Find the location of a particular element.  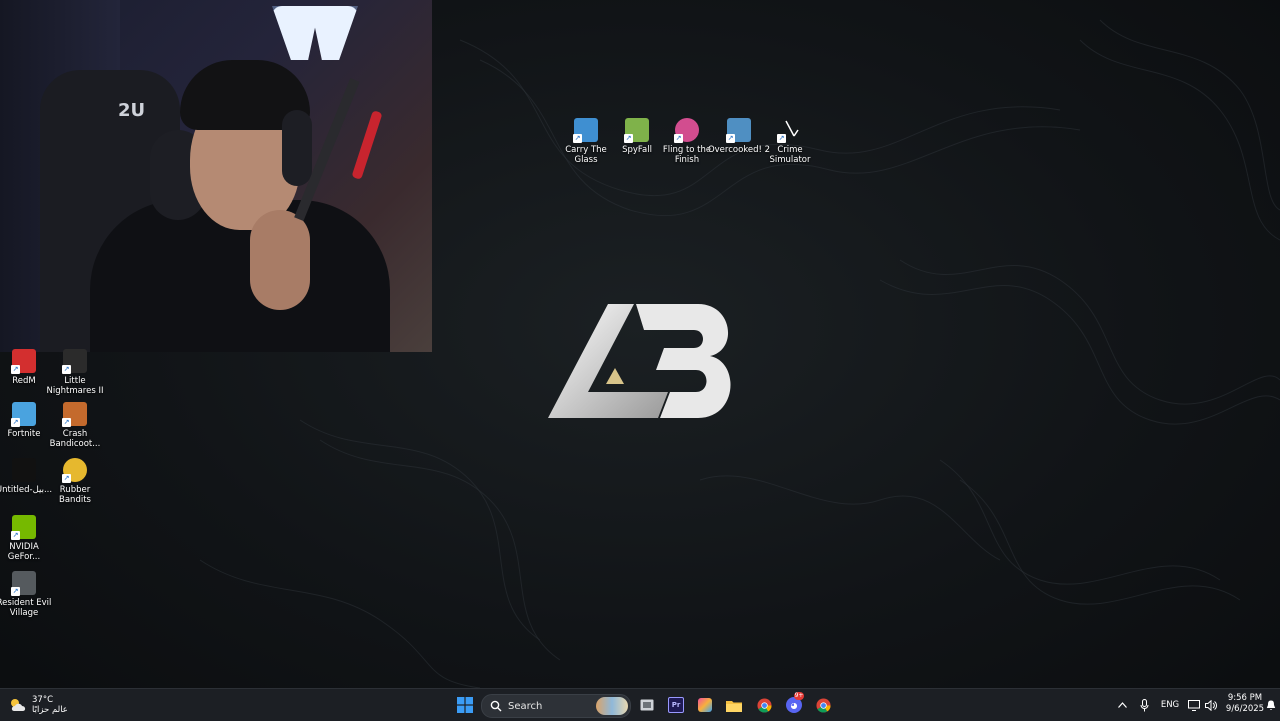

spyfall-icon: ↗ is located at coordinates (636, 130).